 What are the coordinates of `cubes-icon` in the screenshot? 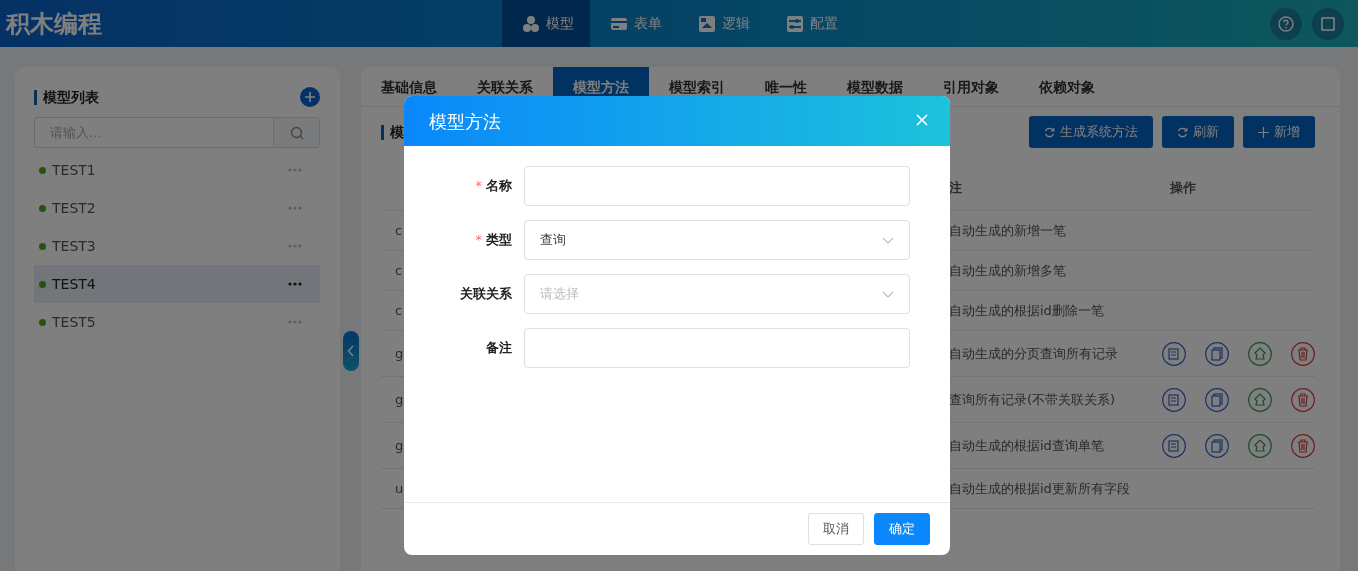 It's located at (531, 23).